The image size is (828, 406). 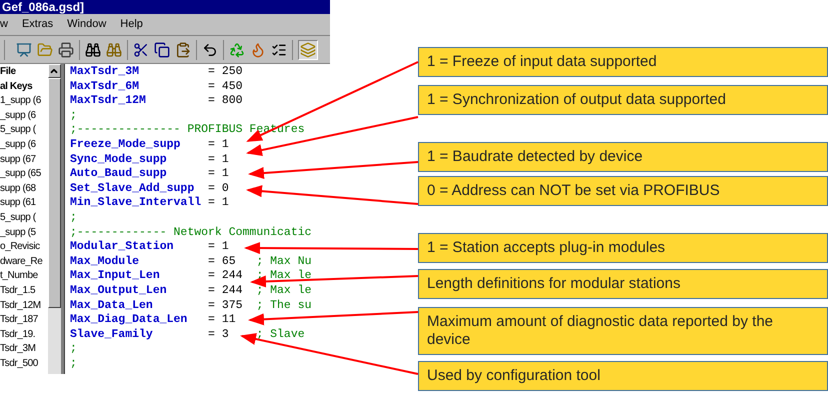 I want to click on callout-box: 1 = Synchronization of output data supported, so click(x=623, y=100).